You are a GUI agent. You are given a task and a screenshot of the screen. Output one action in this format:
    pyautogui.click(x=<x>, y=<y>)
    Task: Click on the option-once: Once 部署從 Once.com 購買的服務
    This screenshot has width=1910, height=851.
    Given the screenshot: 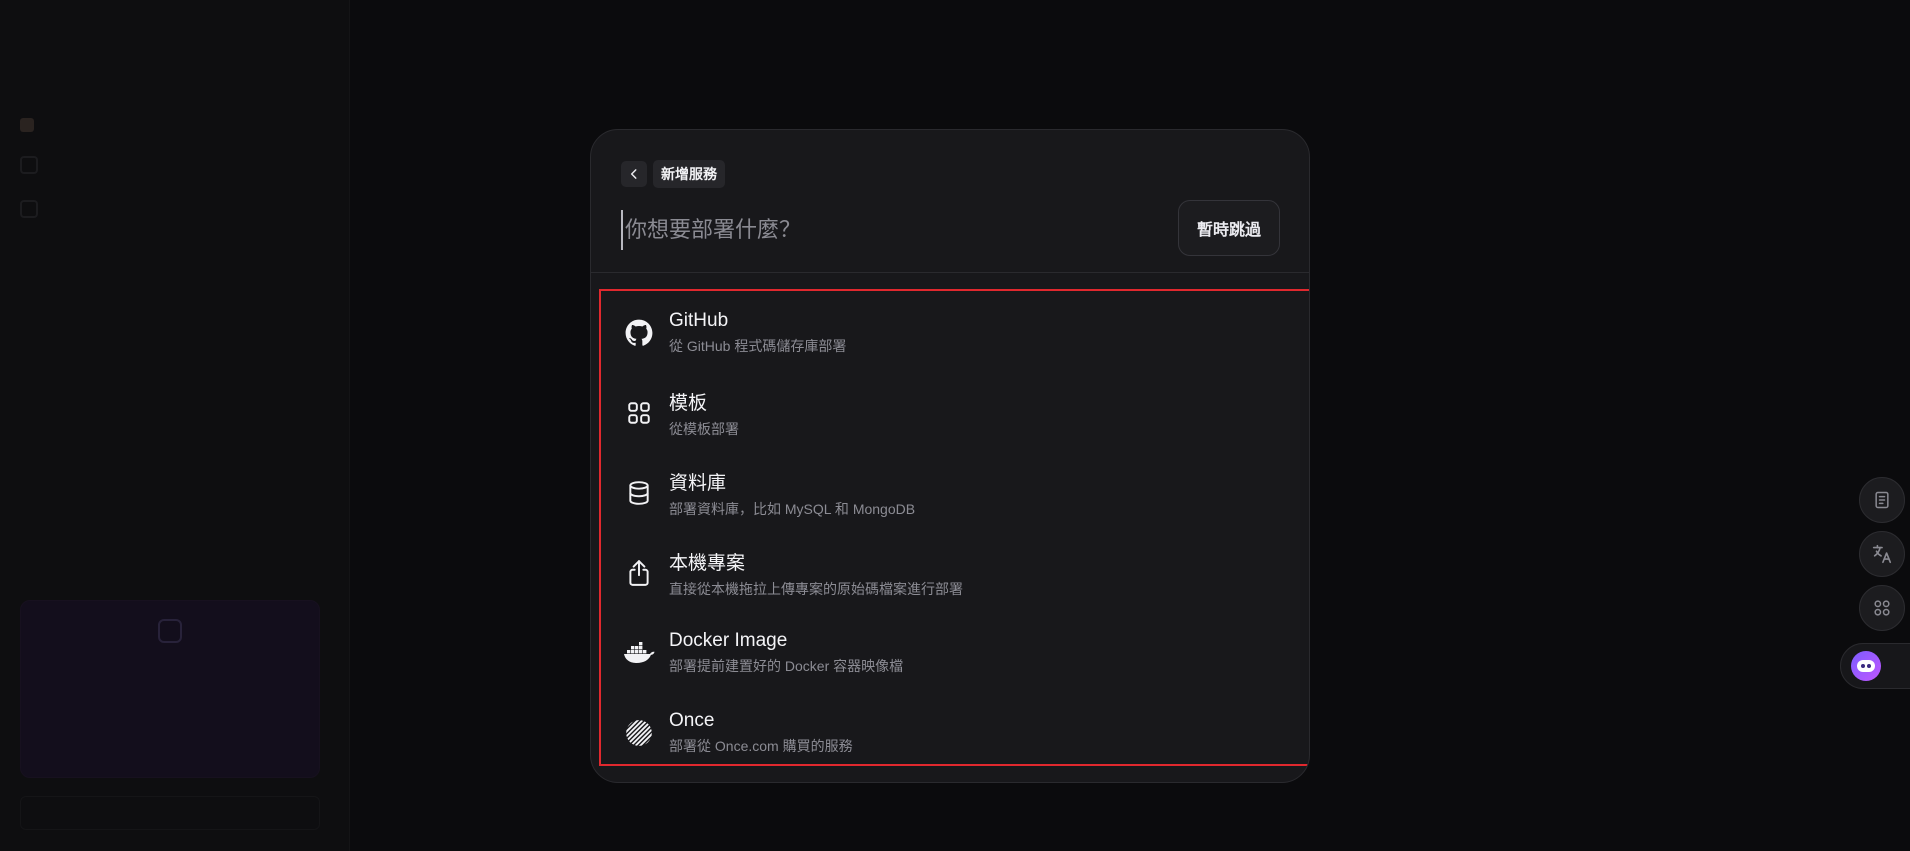 What is the action you would take?
    pyautogui.click(x=954, y=733)
    